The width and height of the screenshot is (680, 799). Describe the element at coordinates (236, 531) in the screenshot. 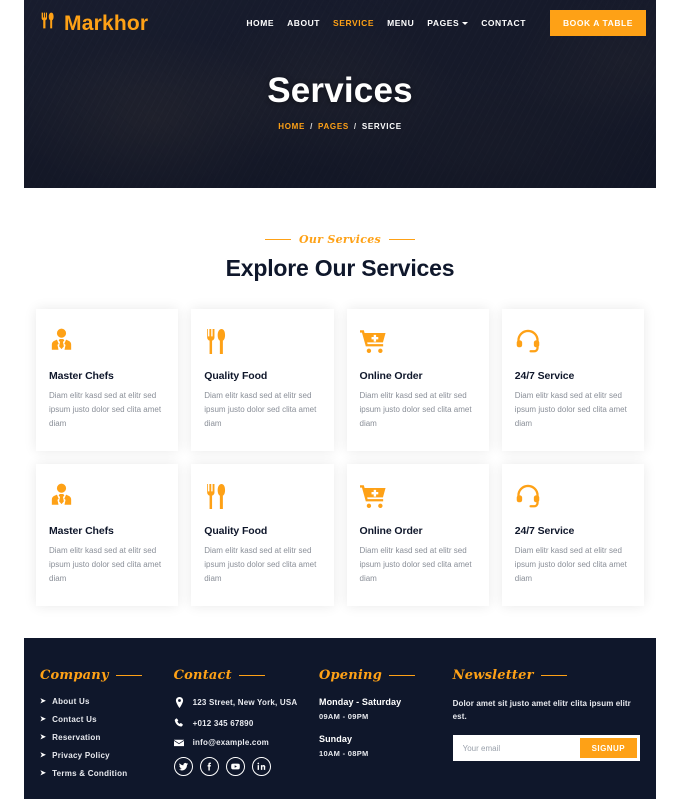

I see `service-card-title: Quality Food` at that location.